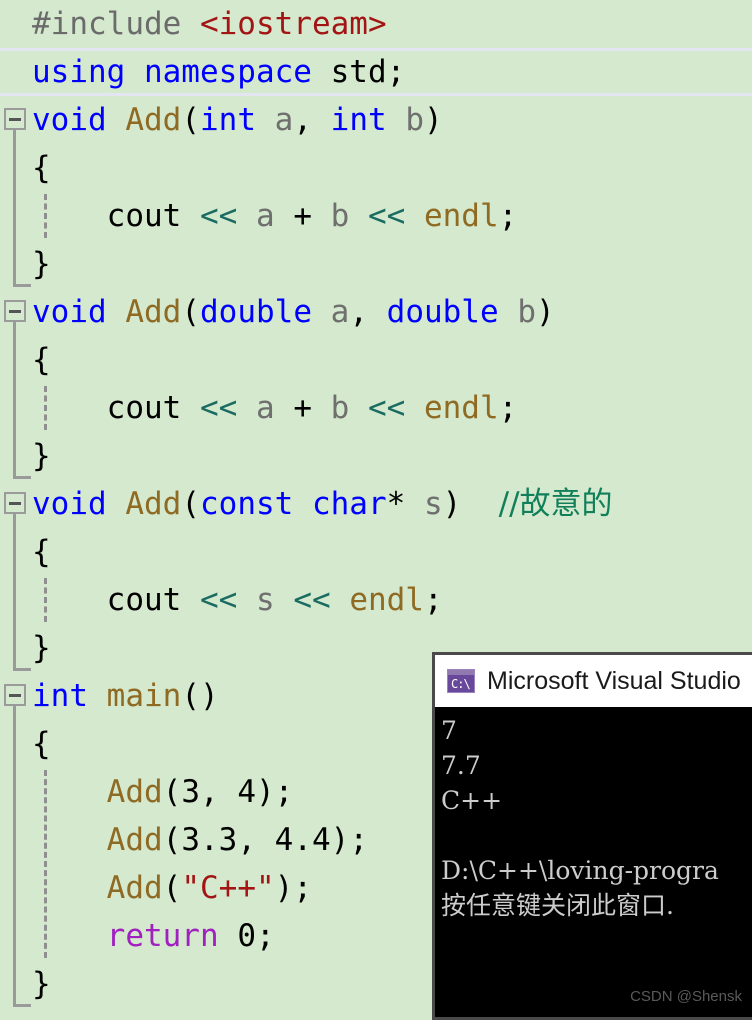  What do you see at coordinates (116, 24) in the screenshot?
I see `code-token: #include` at bounding box center [116, 24].